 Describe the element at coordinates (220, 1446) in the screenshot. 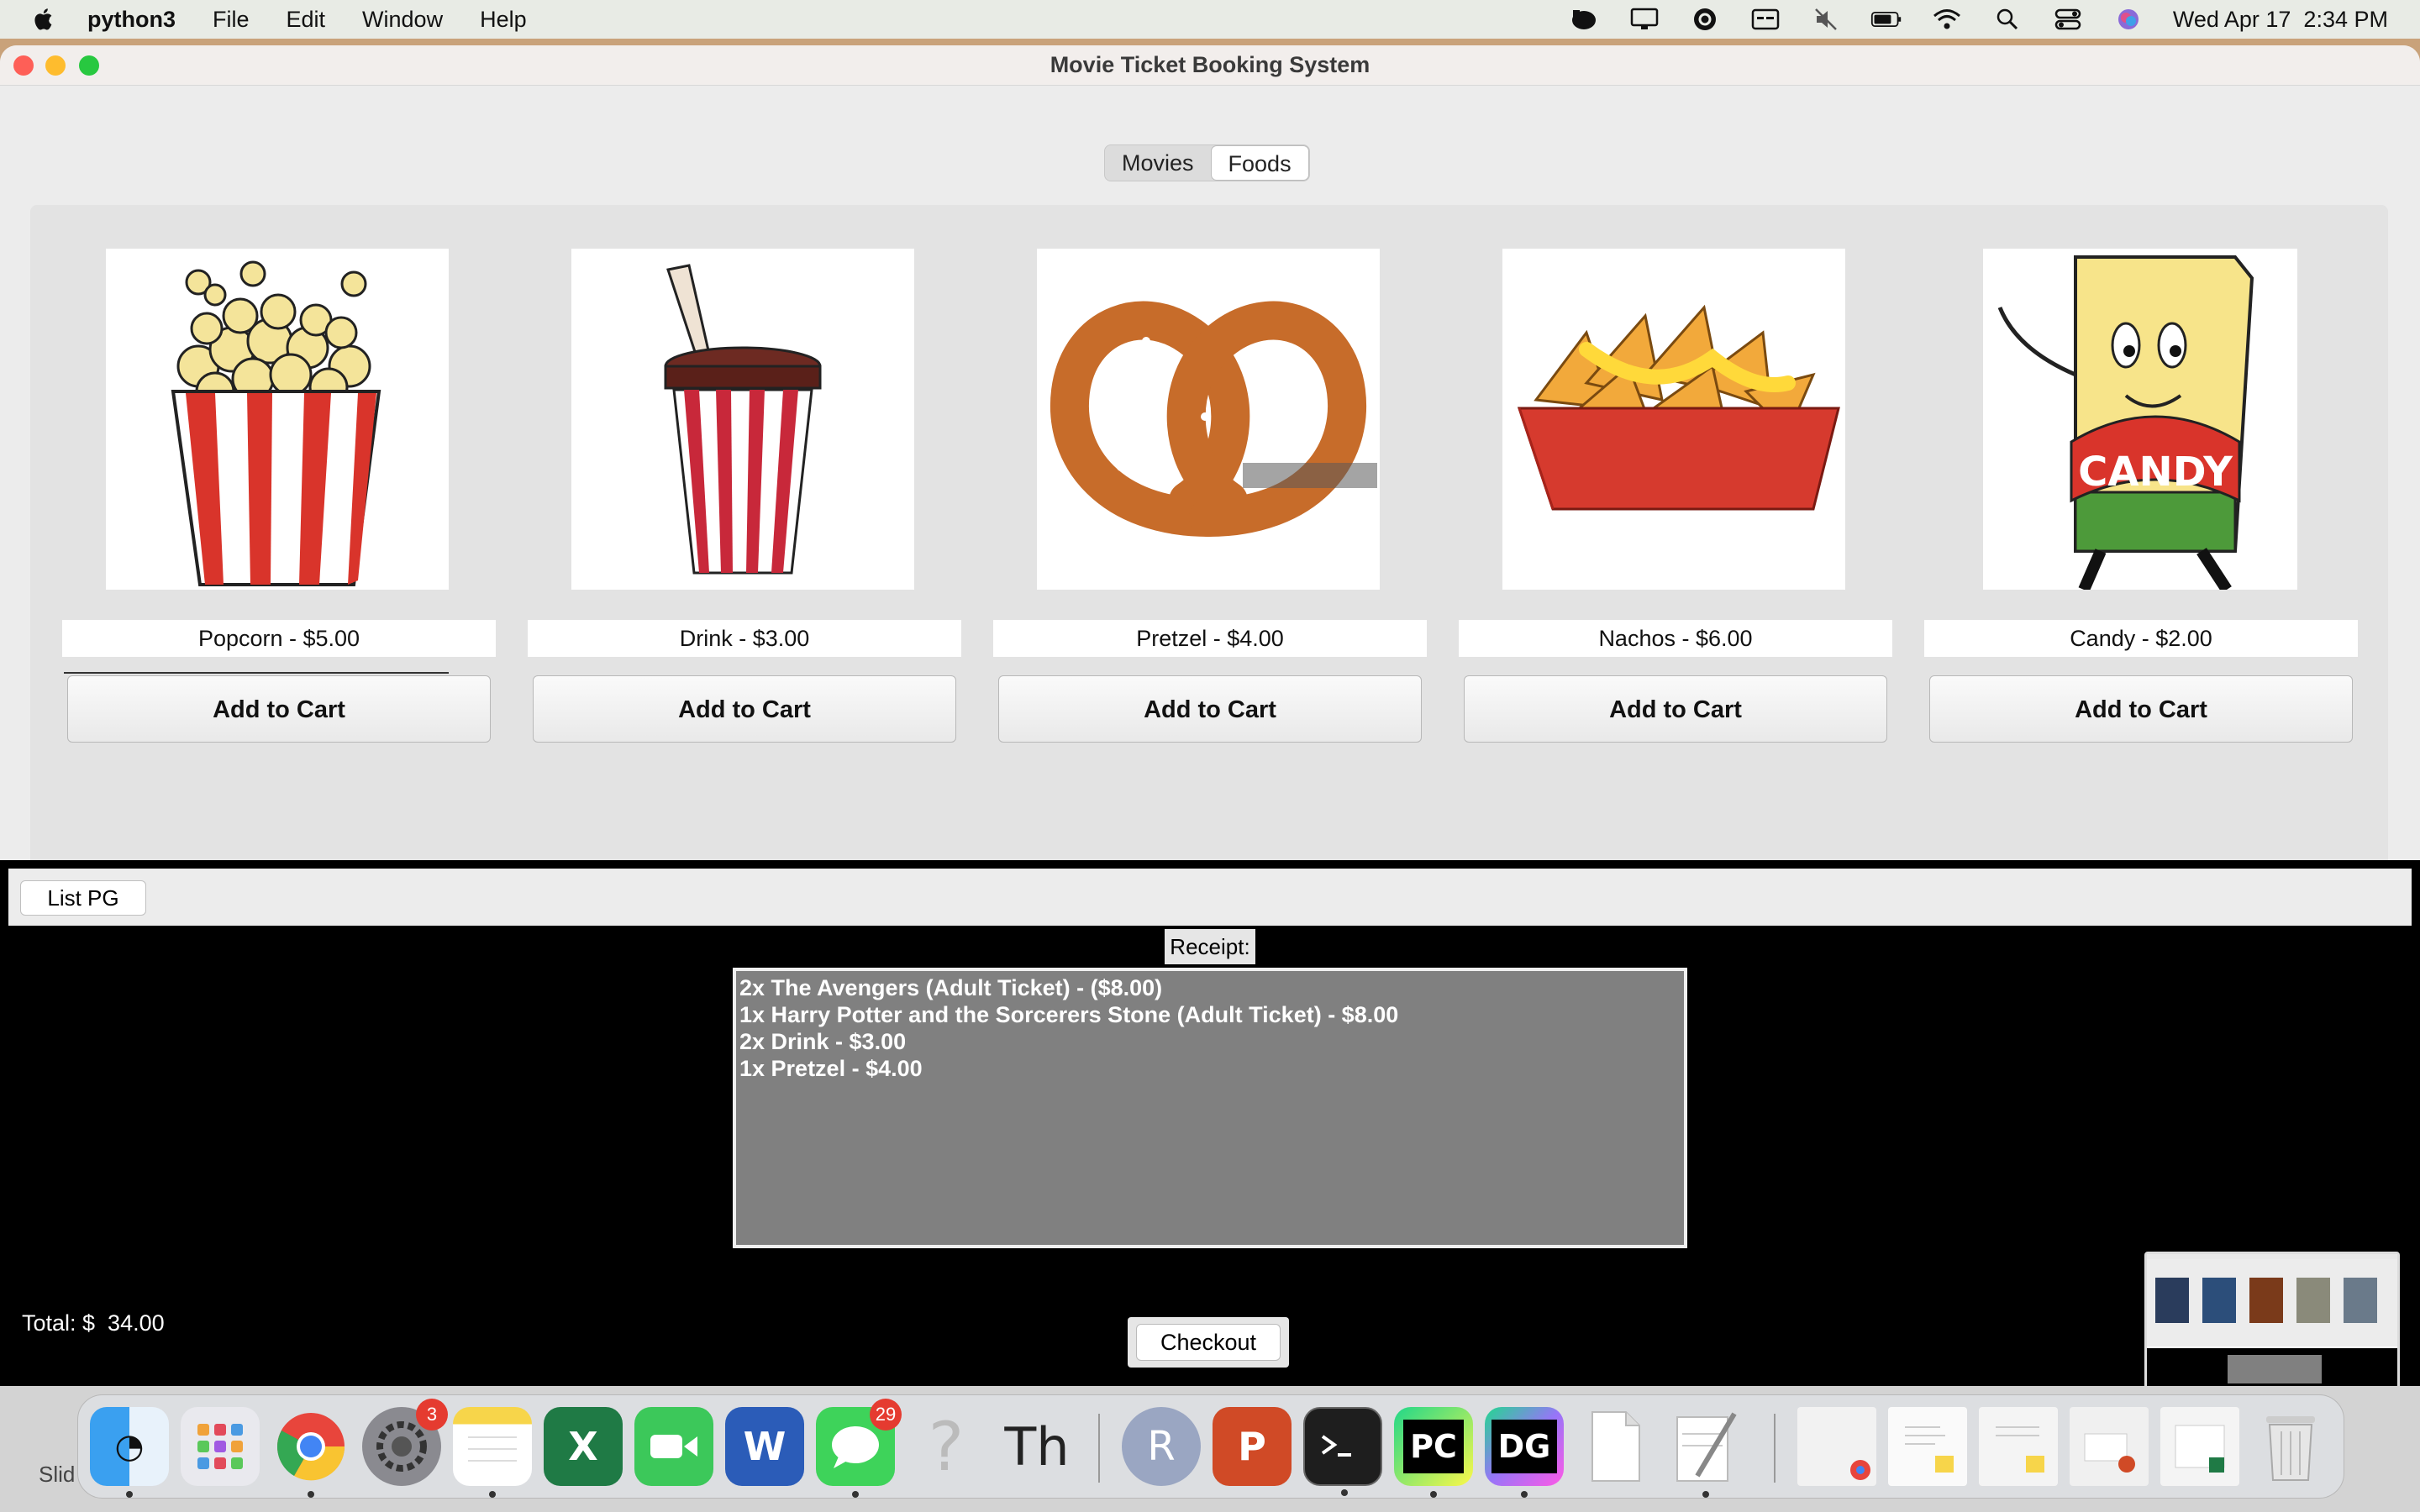

I see `launchpad-icon` at that location.